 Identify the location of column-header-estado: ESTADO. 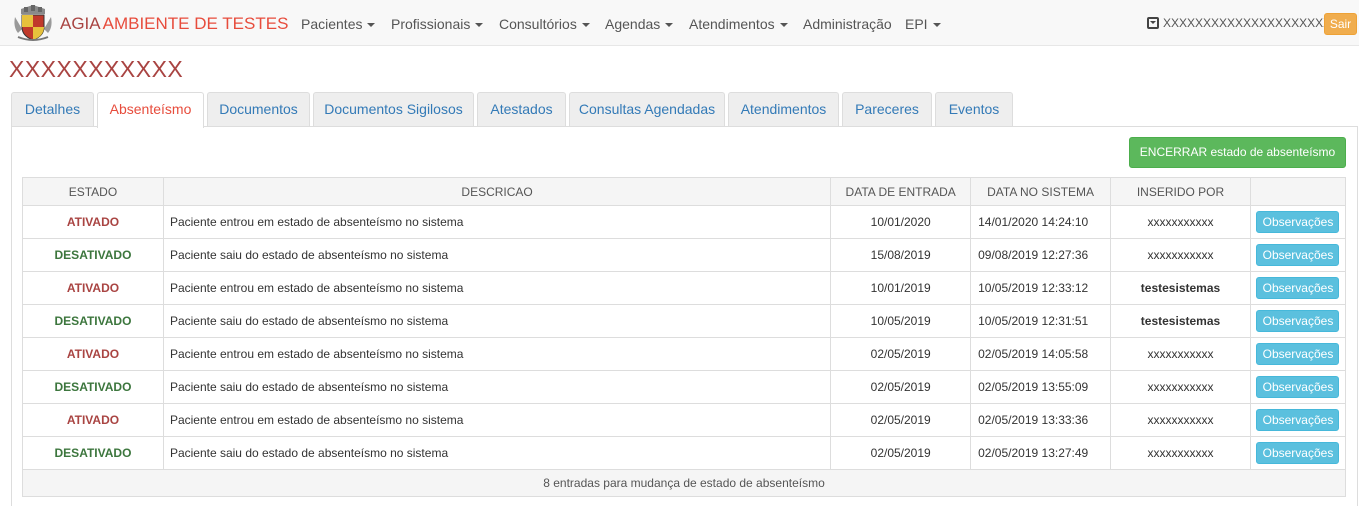
(93, 191).